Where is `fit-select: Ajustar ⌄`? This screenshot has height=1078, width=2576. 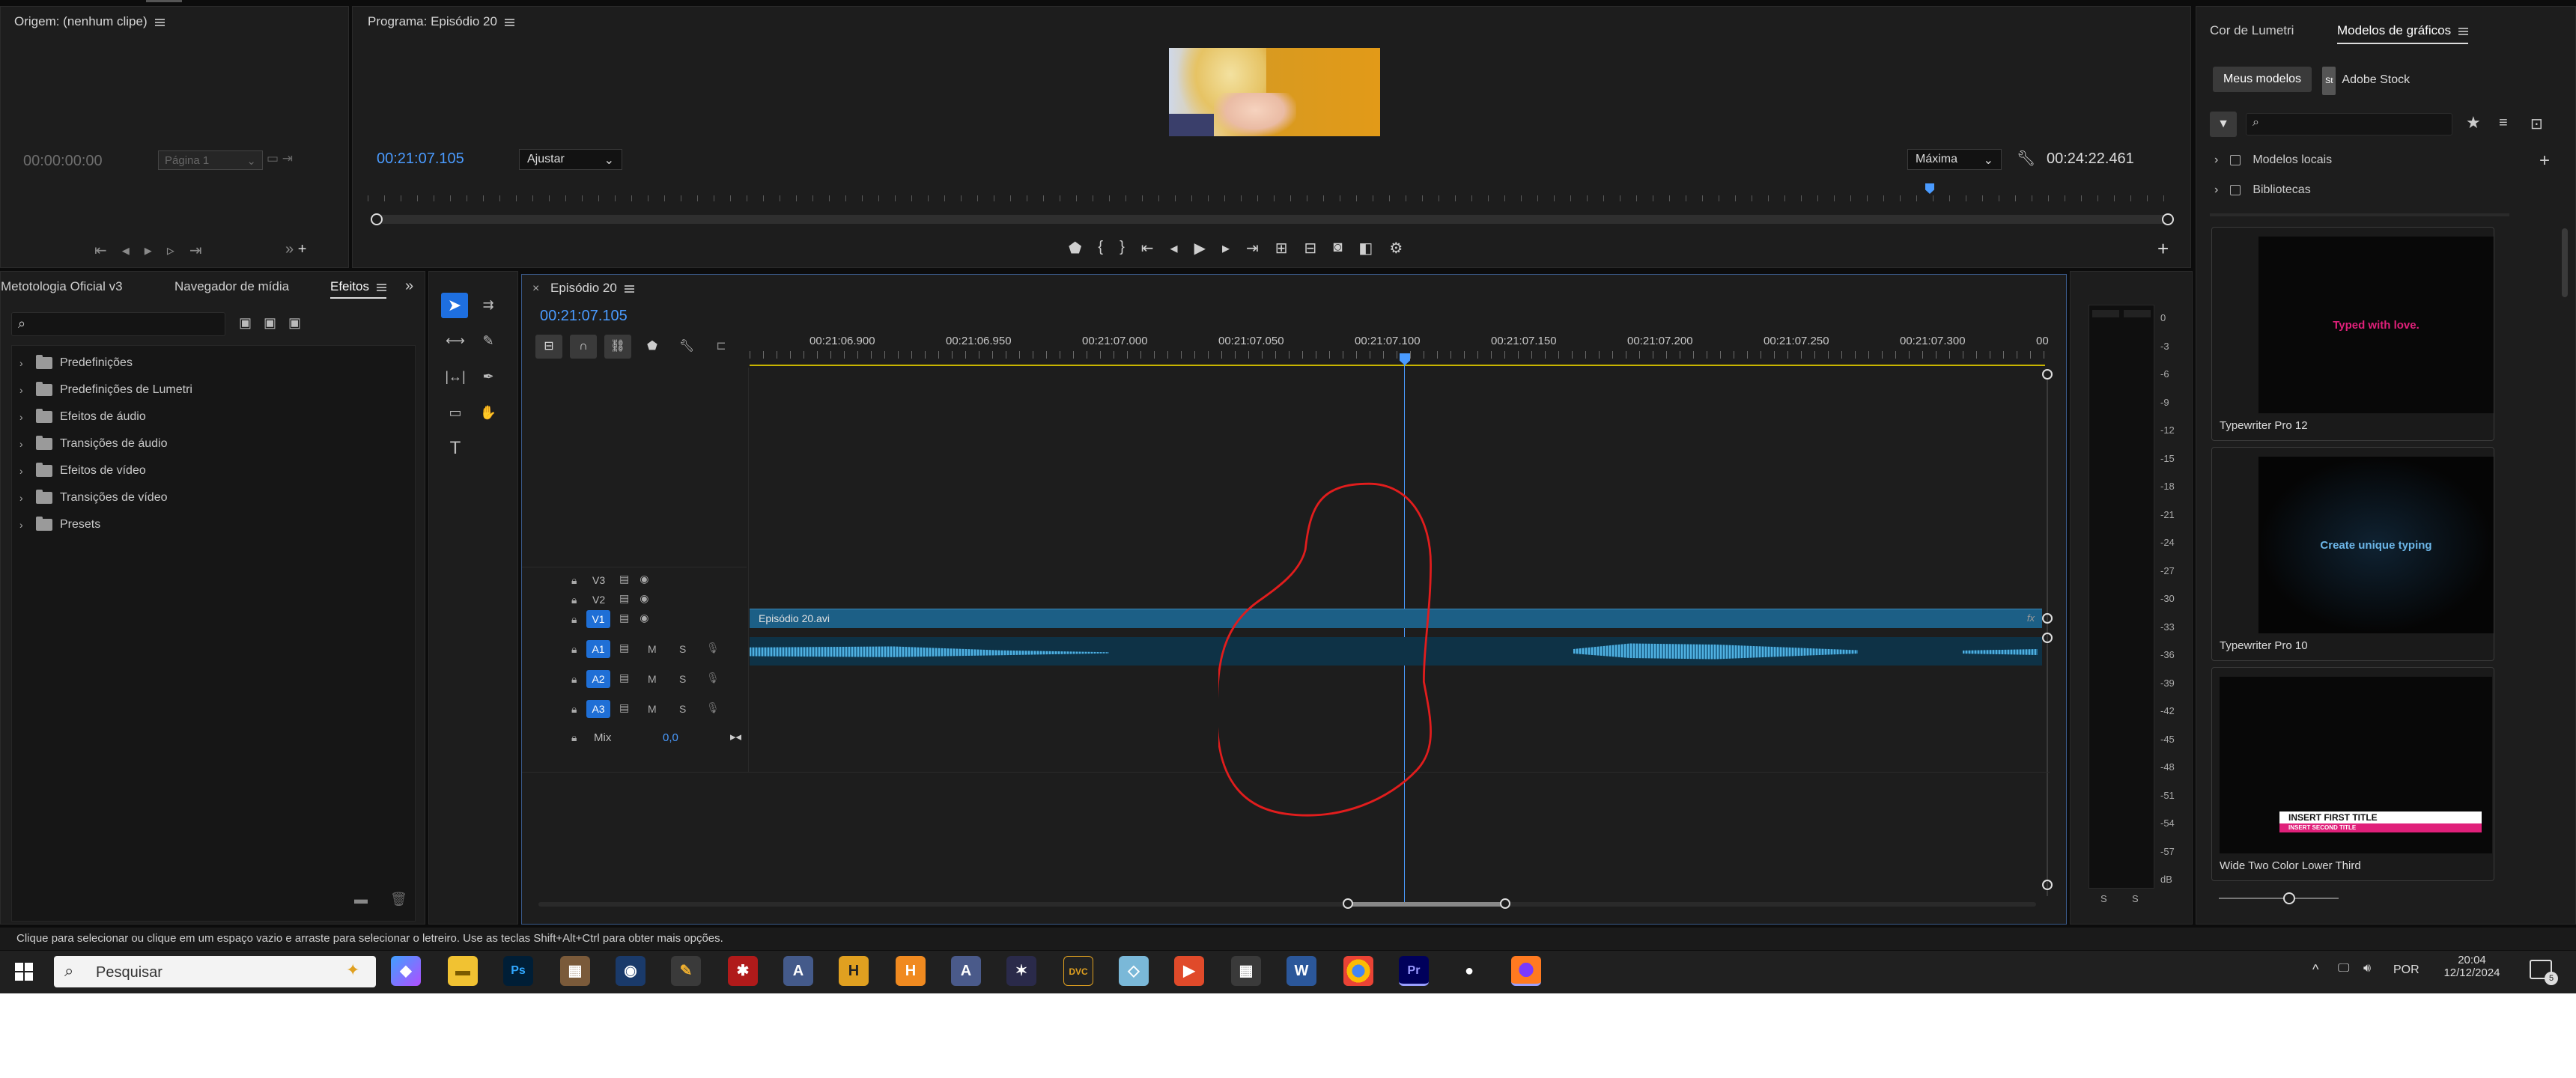 fit-select: Ajustar ⌄ is located at coordinates (570, 159).